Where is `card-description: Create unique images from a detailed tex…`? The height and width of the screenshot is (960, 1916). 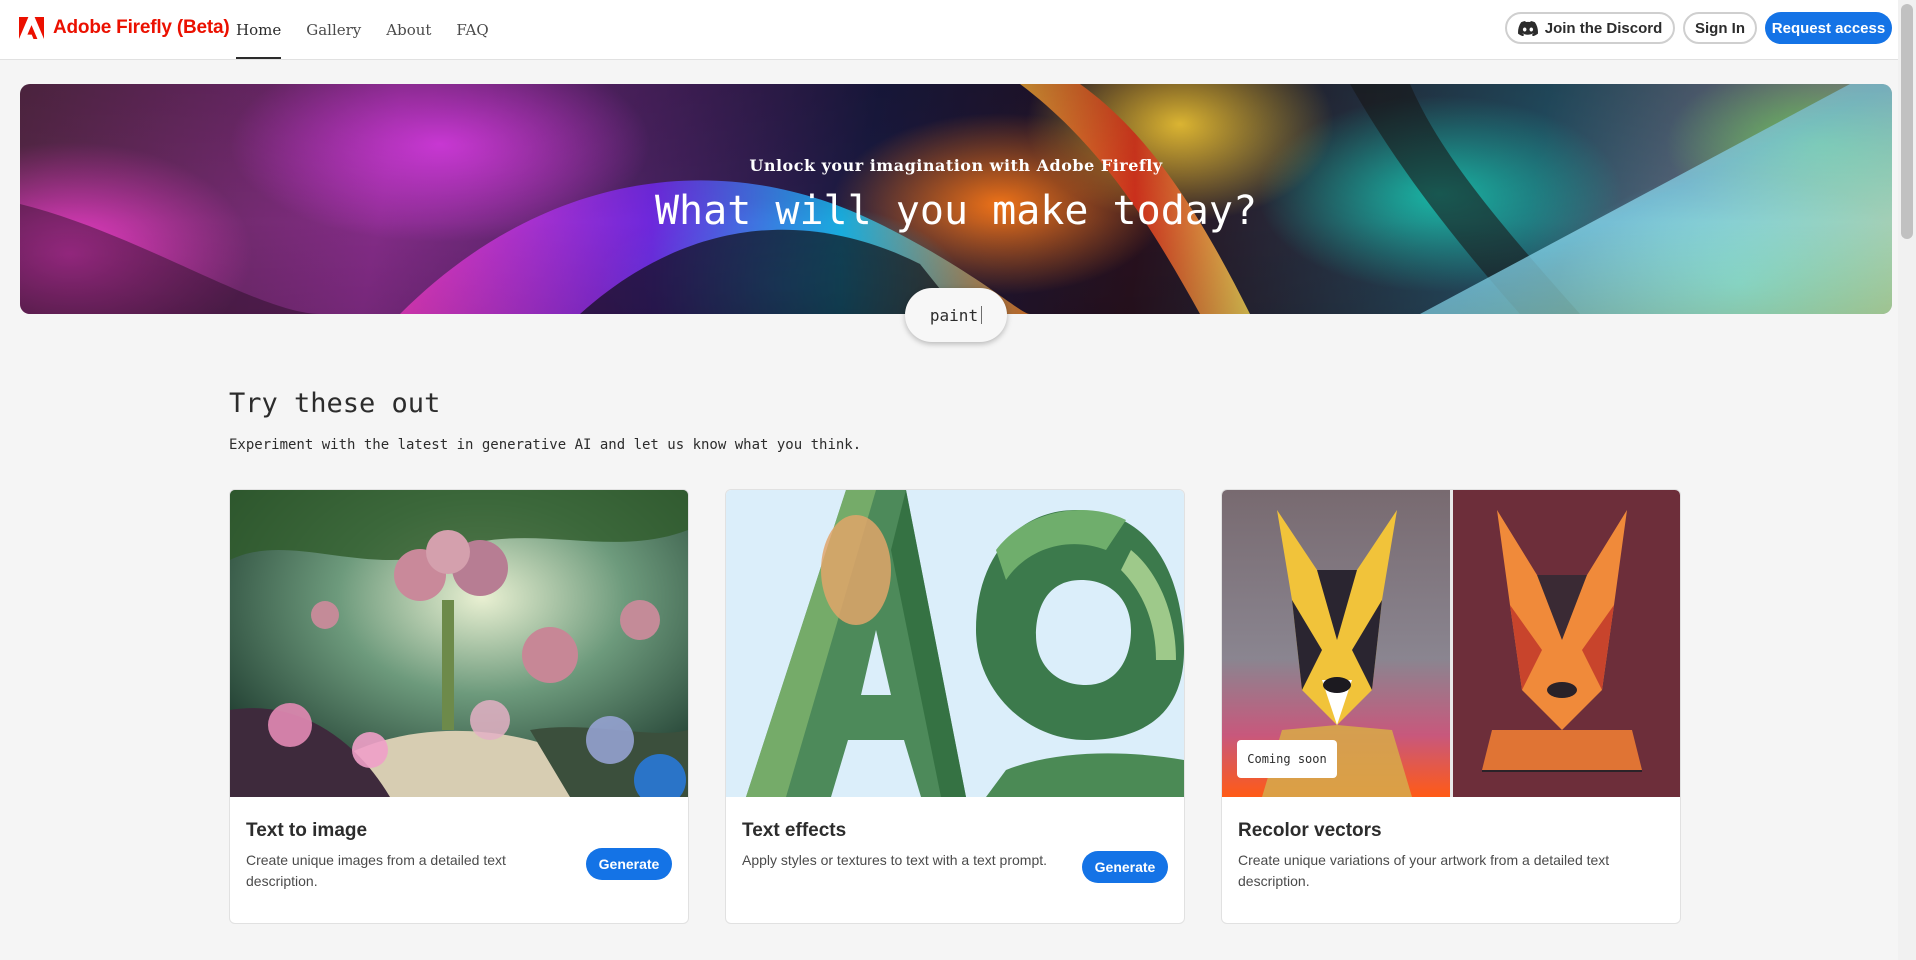 card-description: Create unique images from a detailed tex… is located at coordinates (376, 870).